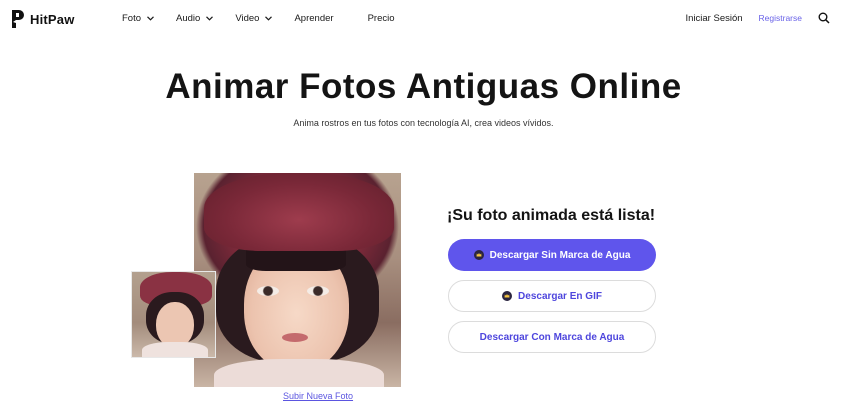 This screenshot has height=420, width=847. Describe the element at coordinates (423, 86) in the screenshot. I see `page-title: Animar Fotos Antiguas Online` at that location.